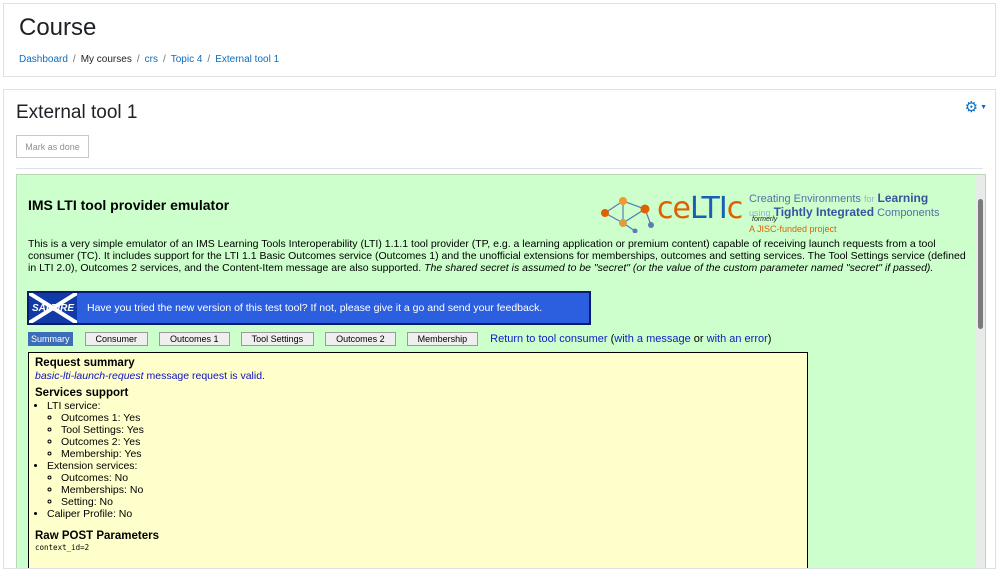  I want to click on tagline-text: Tightly Integrated, so click(824, 212).